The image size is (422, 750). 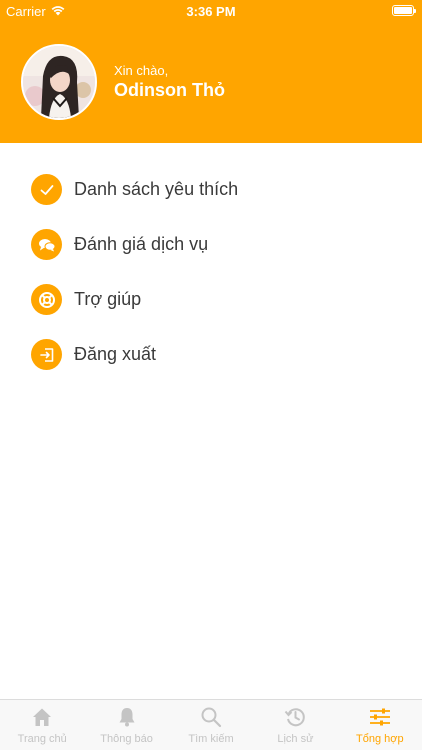 What do you see at coordinates (380, 717) in the screenshot?
I see `sliders-icon` at bounding box center [380, 717].